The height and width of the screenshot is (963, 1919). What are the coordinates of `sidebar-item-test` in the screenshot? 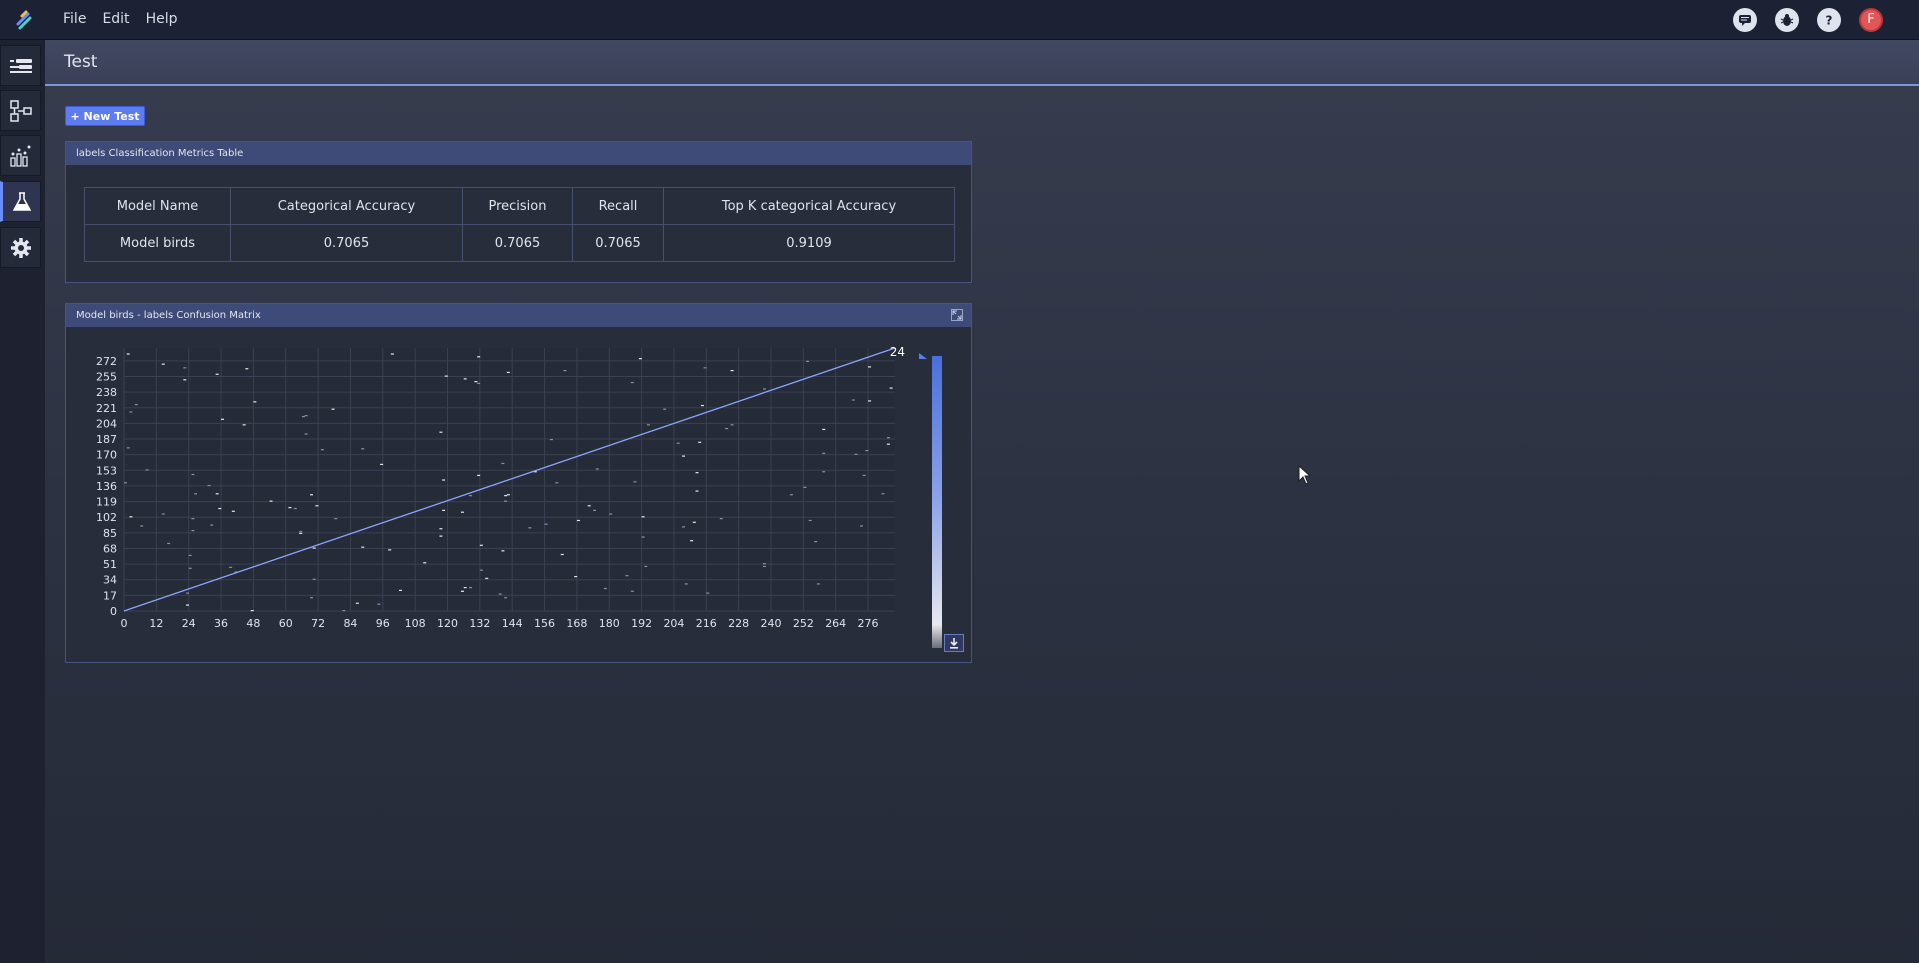 It's located at (20, 201).